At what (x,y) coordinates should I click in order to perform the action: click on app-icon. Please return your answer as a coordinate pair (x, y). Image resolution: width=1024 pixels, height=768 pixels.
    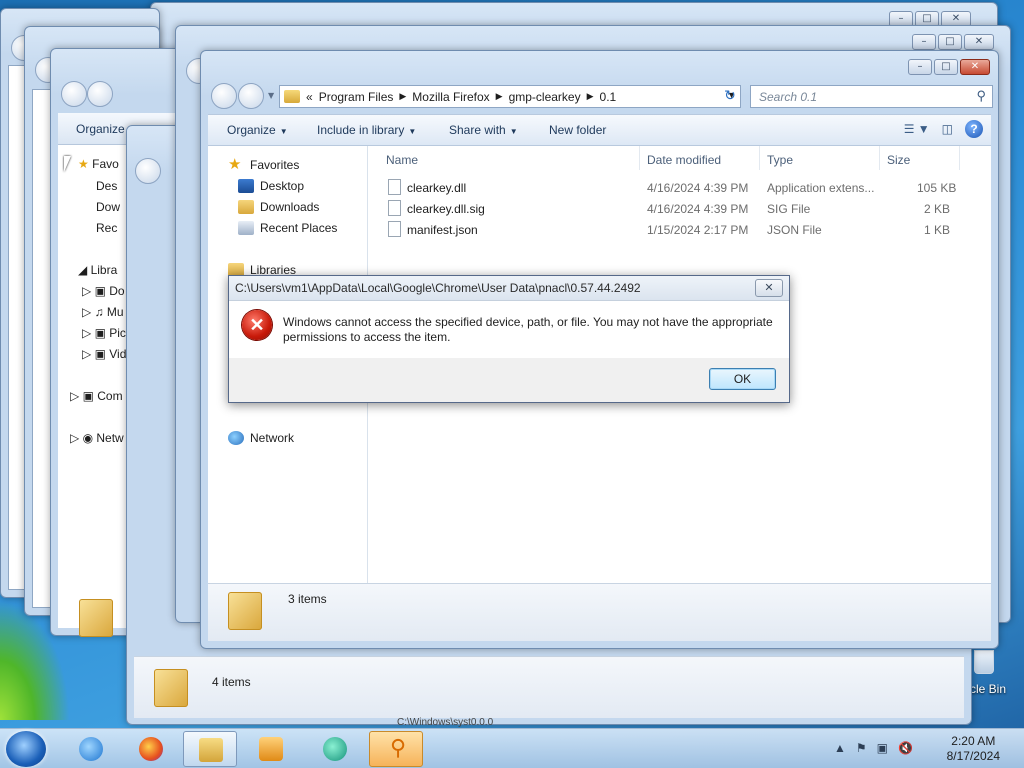
    Looking at the image, I should click on (335, 749).